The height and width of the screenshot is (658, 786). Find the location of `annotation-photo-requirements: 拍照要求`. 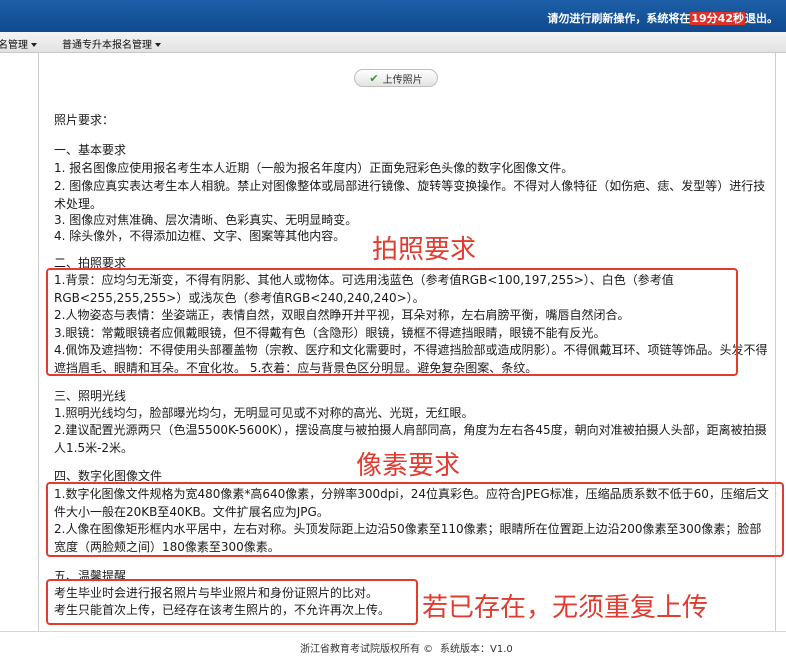

annotation-photo-requirements: 拍照要求 is located at coordinates (424, 250).